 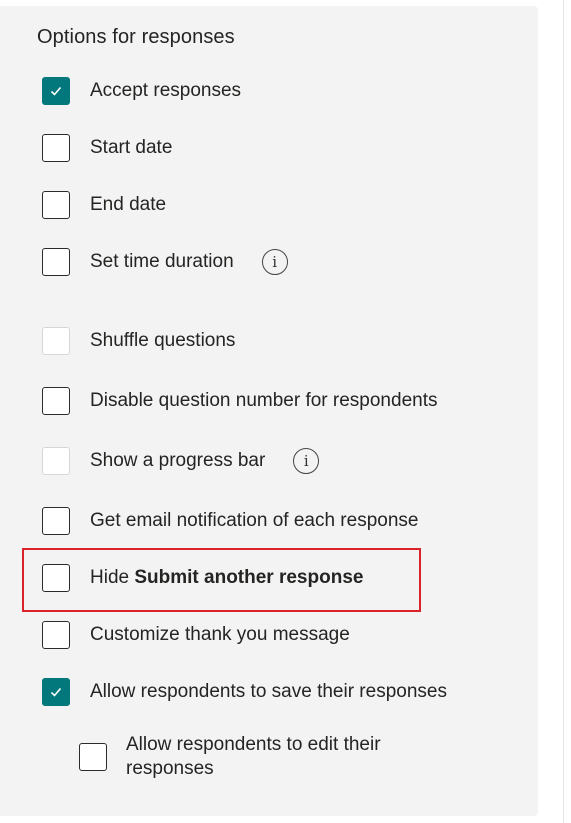 I want to click on option-label: Hide Submit another response, so click(x=226, y=578).